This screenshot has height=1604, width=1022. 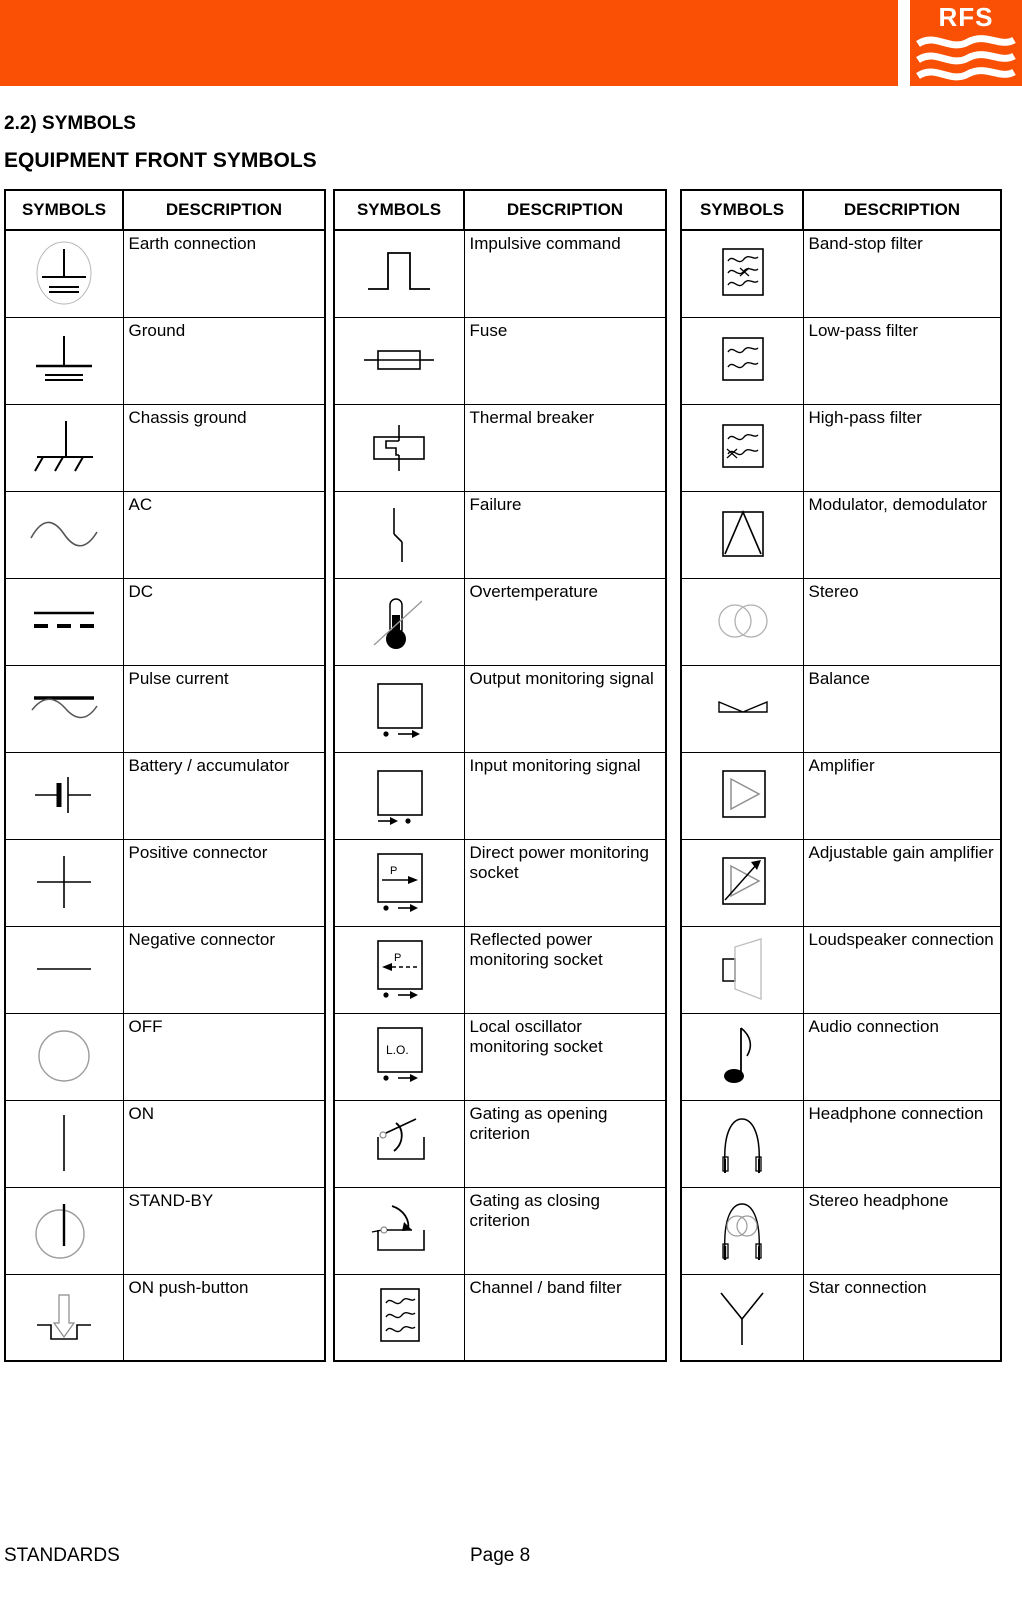 I want to click on table-row: Ground, so click(x=165, y=360).